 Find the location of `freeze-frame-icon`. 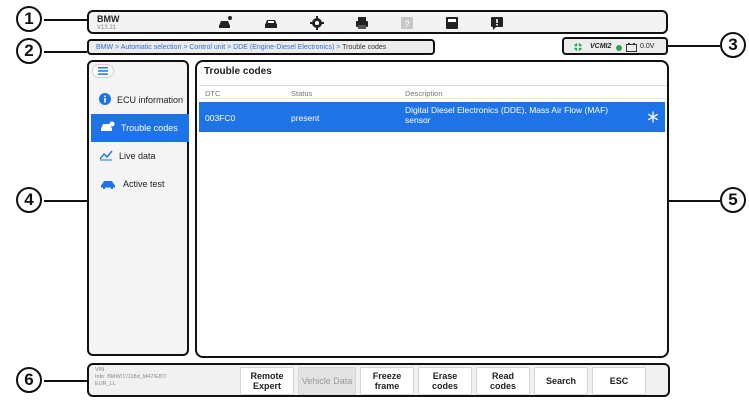

freeze-frame-icon is located at coordinates (653, 118).